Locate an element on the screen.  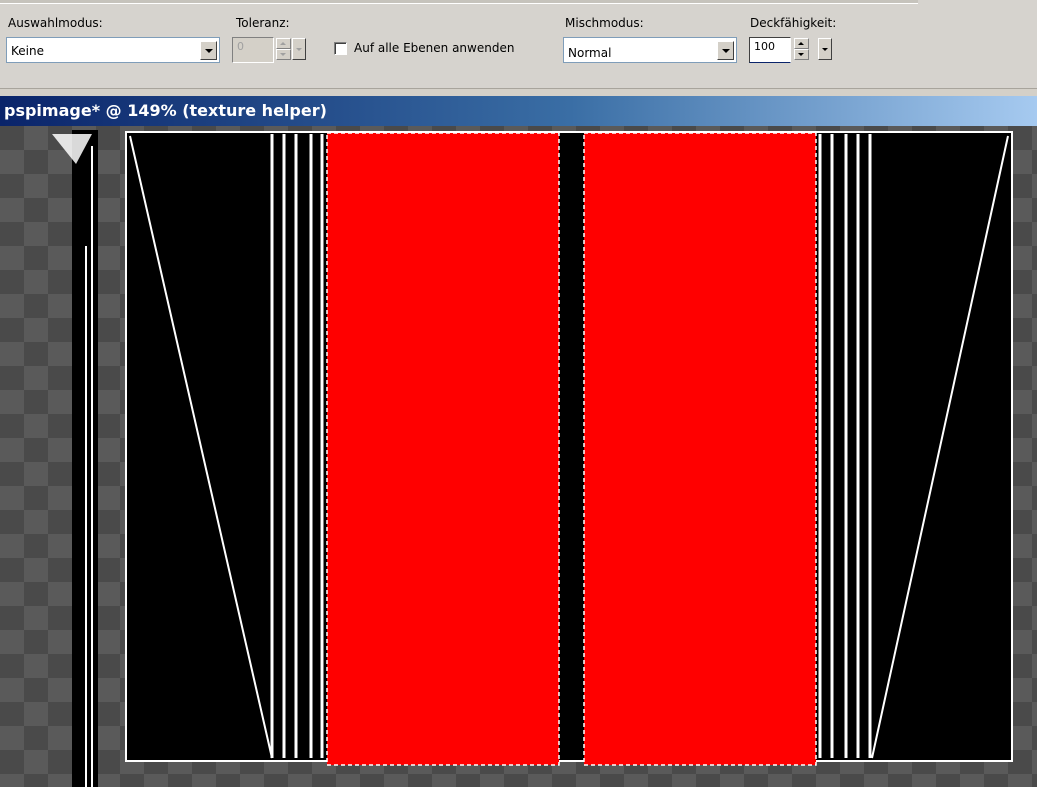
opacity-spinner is located at coordinates (801, 49).